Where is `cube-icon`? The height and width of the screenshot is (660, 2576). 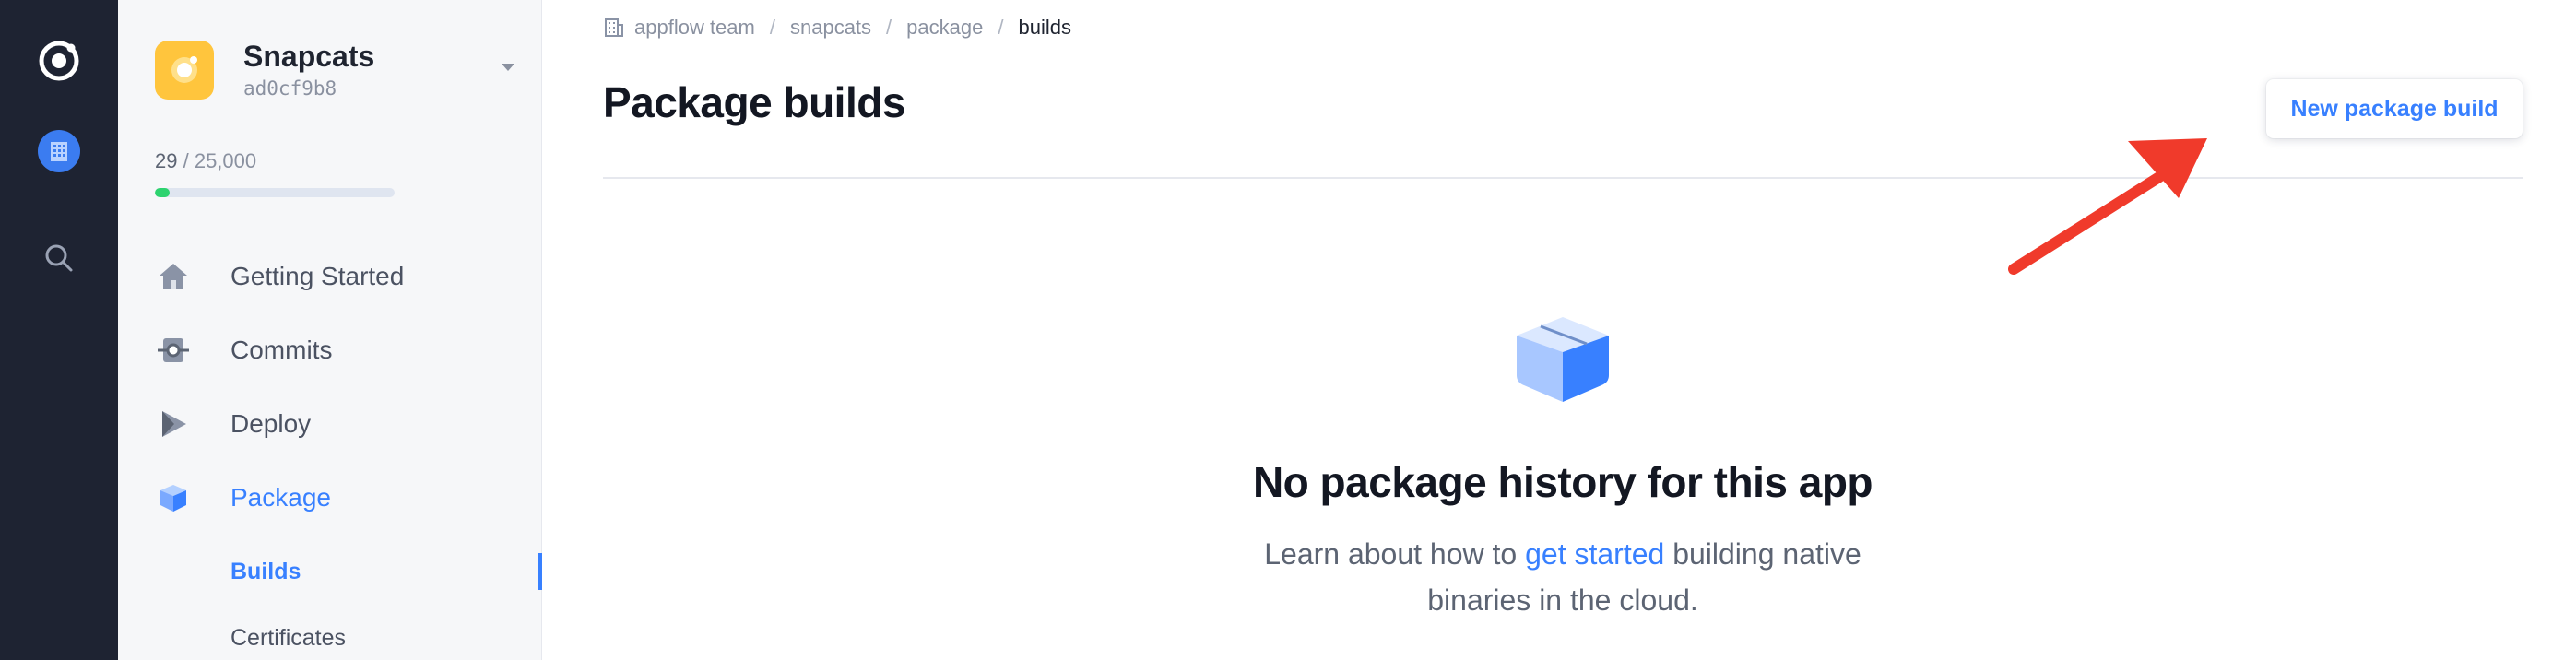 cube-icon is located at coordinates (173, 497).